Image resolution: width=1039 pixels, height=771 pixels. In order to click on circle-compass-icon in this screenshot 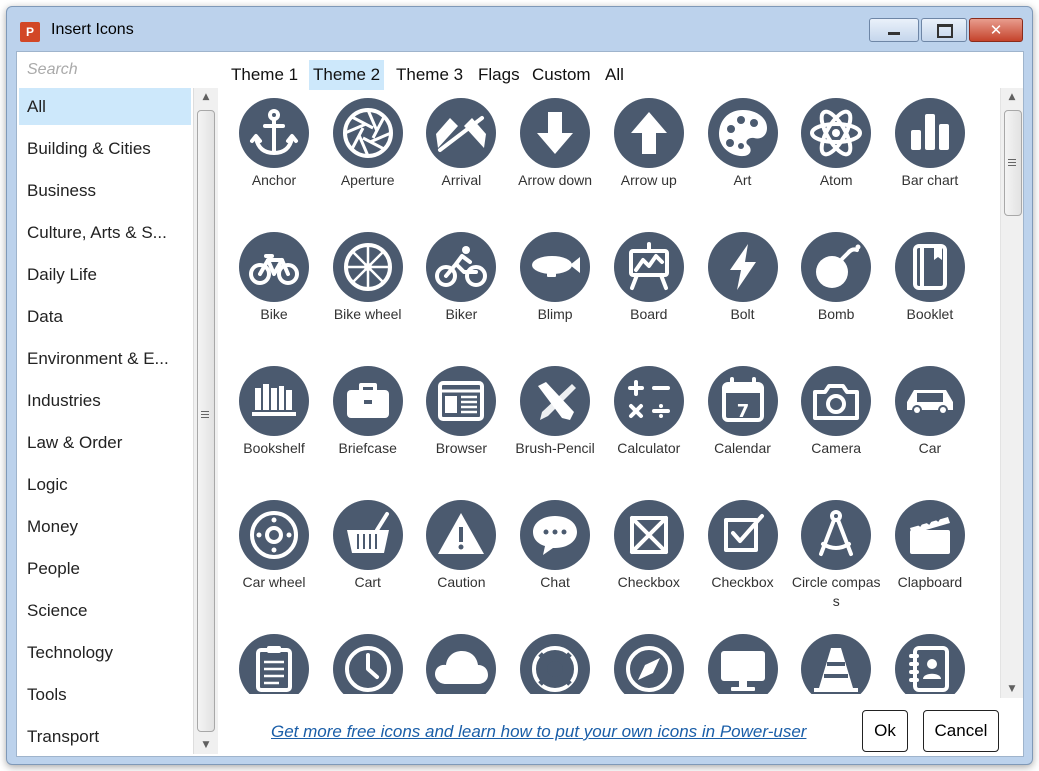, I will do `click(836, 535)`.